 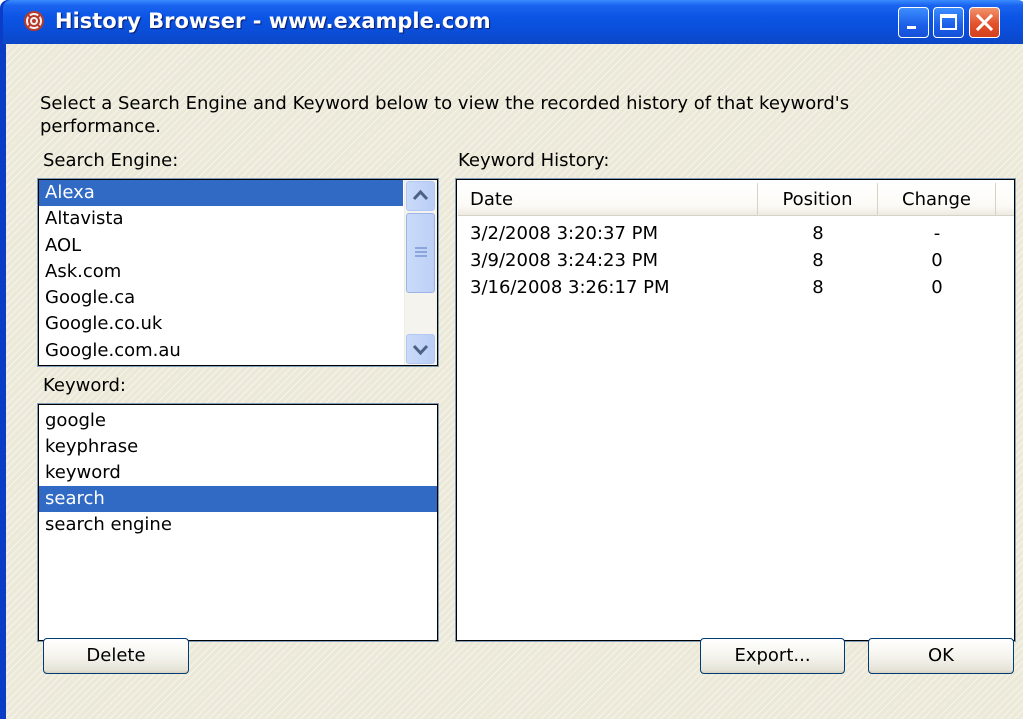 I want to click on keyword-item: search, so click(x=238, y=499).